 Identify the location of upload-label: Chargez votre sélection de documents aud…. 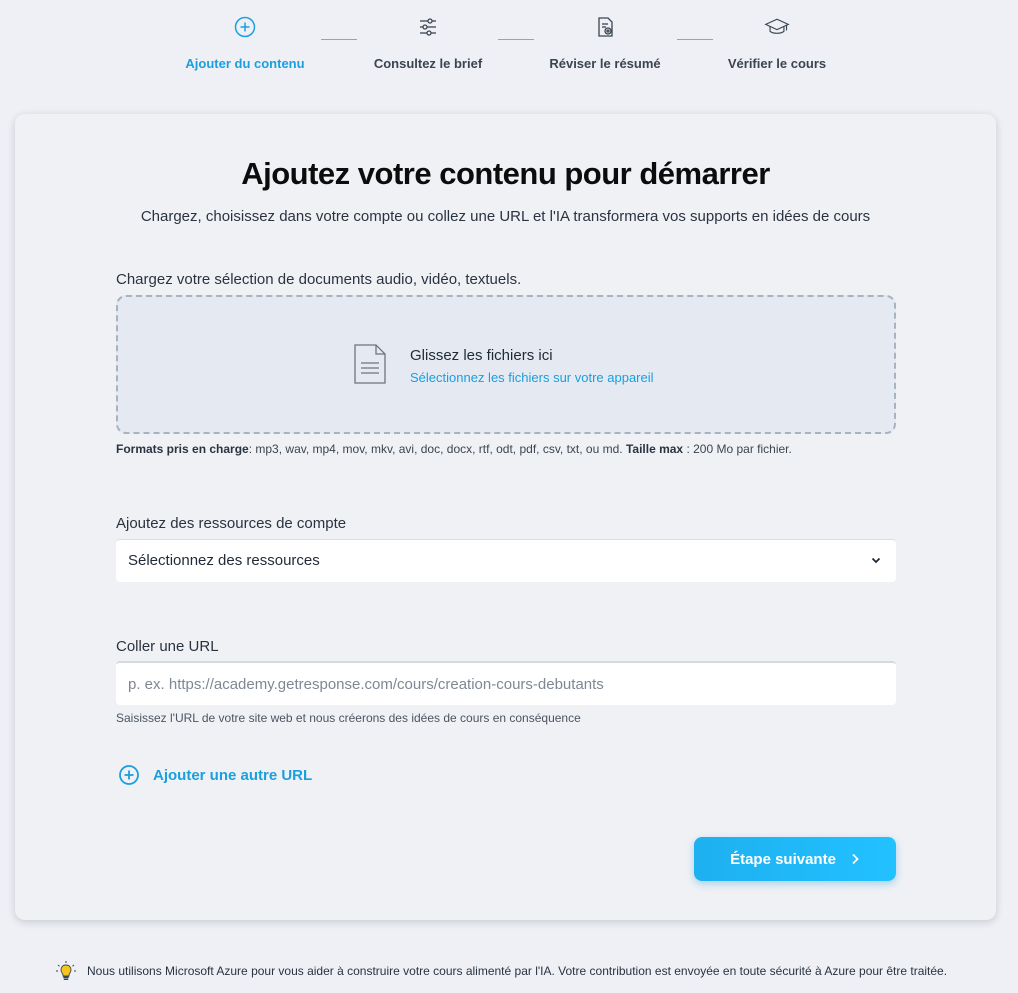
(319, 279).